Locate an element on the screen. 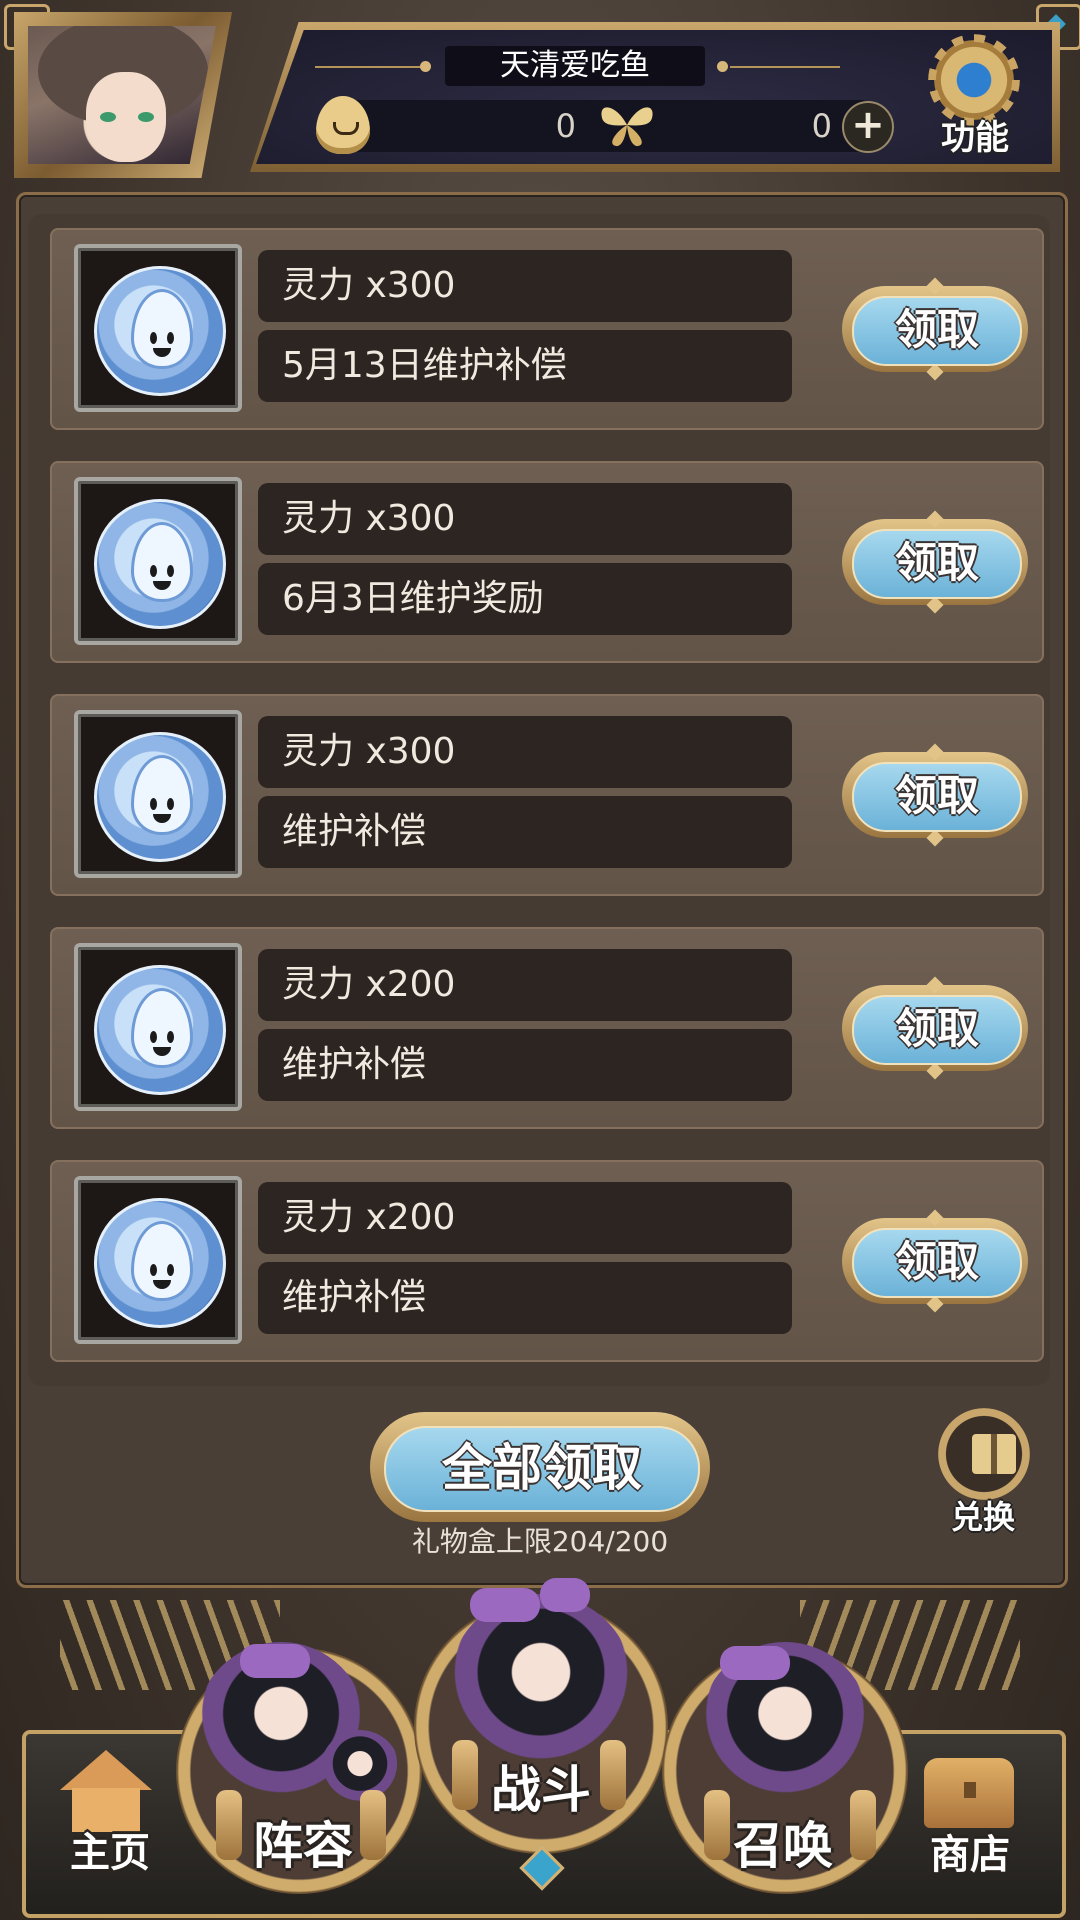 The image size is (1080, 1920). exchange-circle is located at coordinates (984, 1454).